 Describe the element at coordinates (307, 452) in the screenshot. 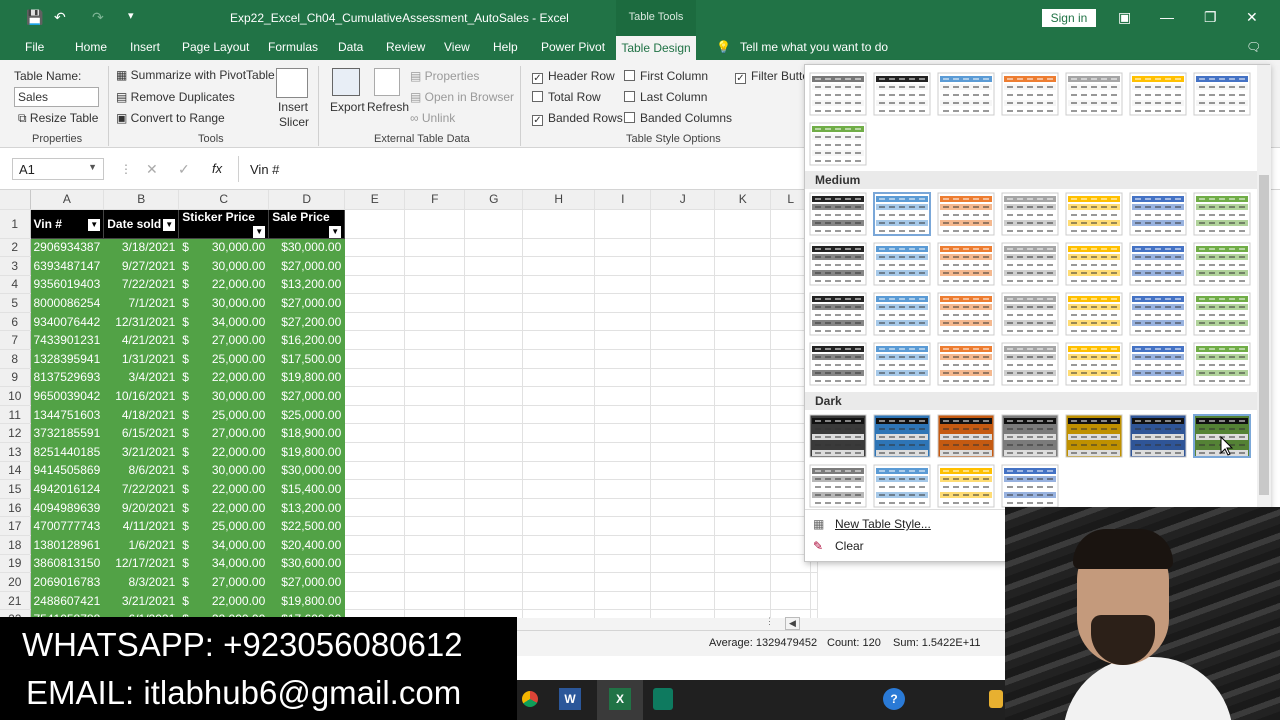

I see `sale-price-cell: $19,800.00` at that location.